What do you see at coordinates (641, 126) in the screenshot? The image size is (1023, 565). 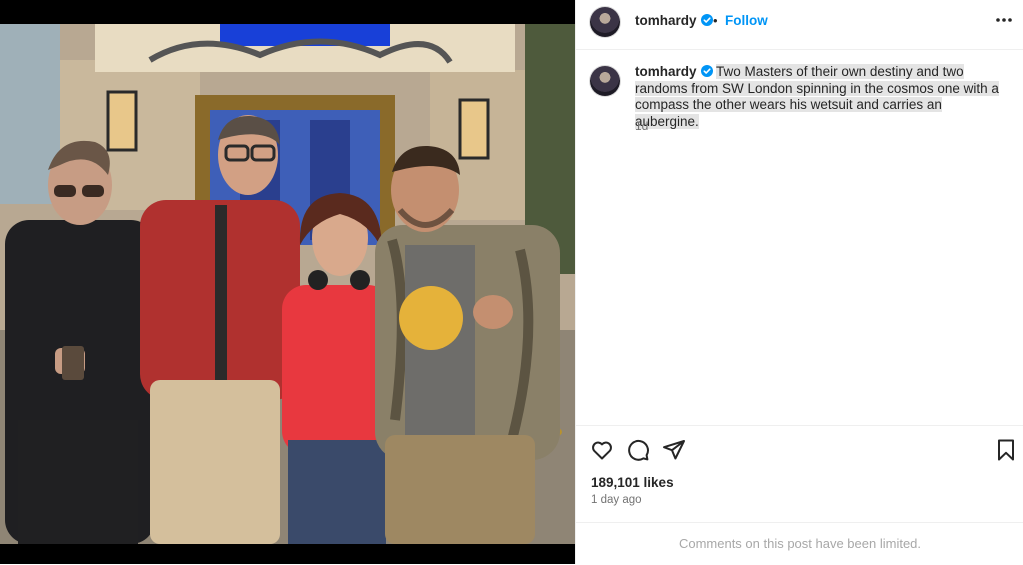 I see `caption-timestamp: 1d` at bounding box center [641, 126].